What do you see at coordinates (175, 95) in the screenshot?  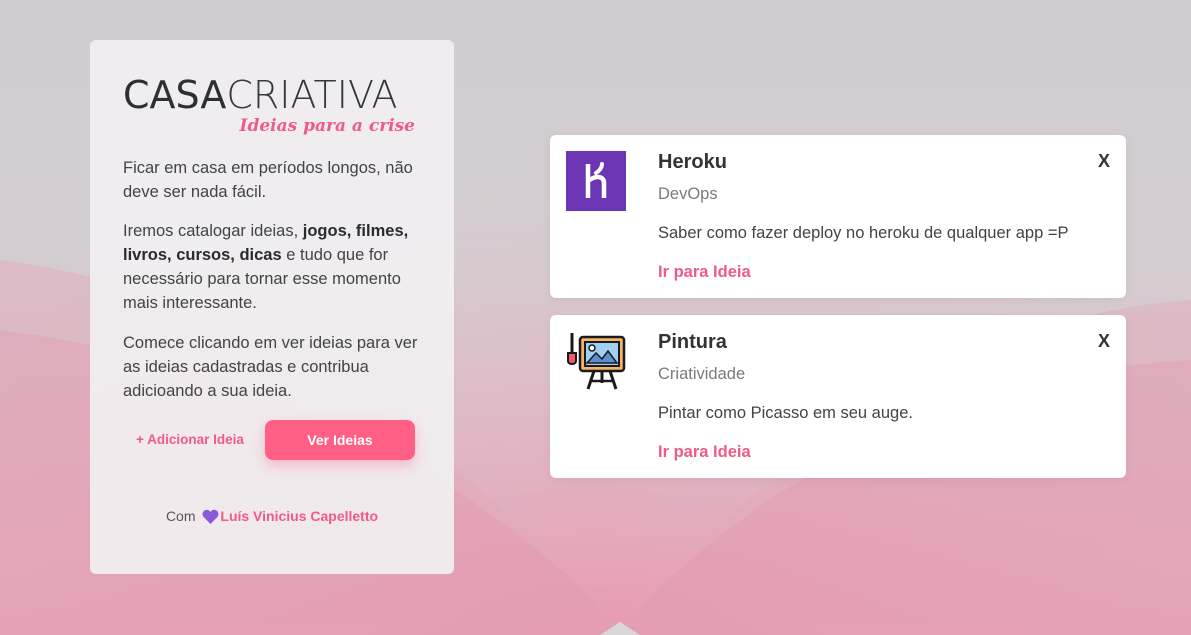 I see `logo-title-casa: CASA` at bounding box center [175, 95].